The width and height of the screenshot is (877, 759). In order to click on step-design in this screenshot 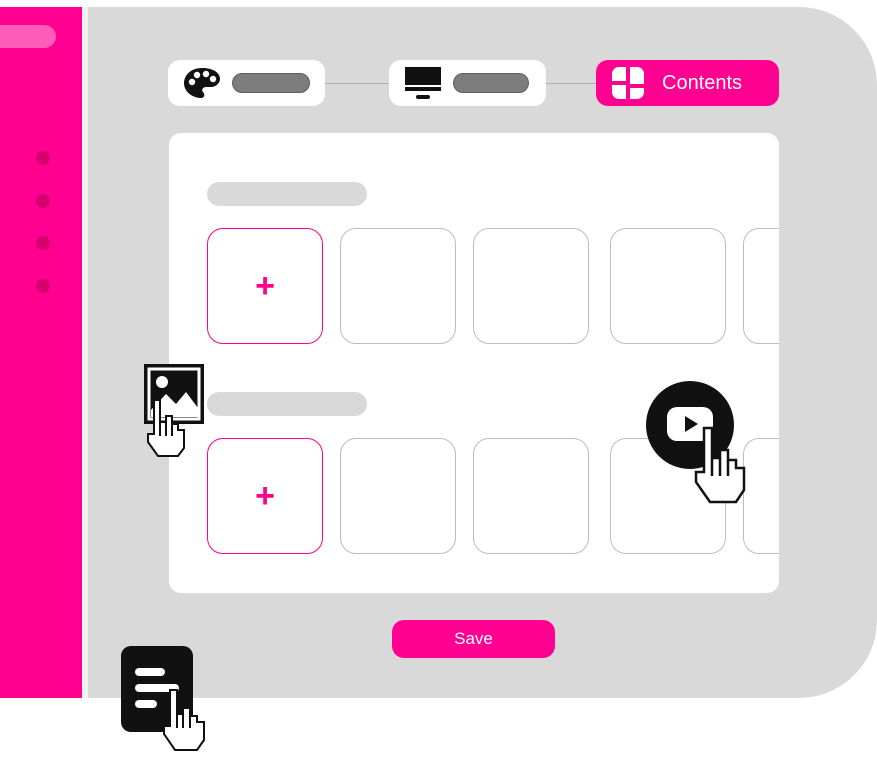, I will do `click(246, 83)`.